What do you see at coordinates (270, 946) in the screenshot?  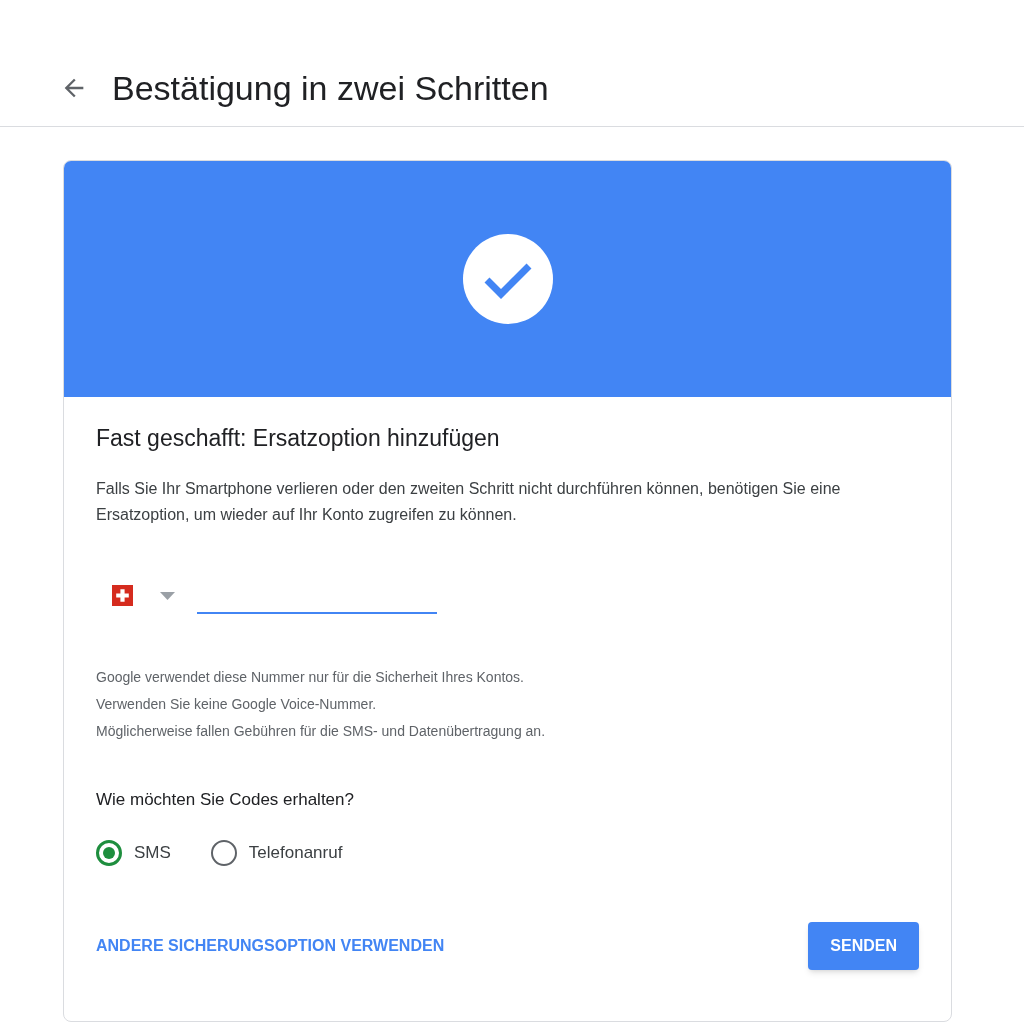 I see `other-option-link: ANDERE SICHERUNGSOPTION VERWENDEN` at bounding box center [270, 946].